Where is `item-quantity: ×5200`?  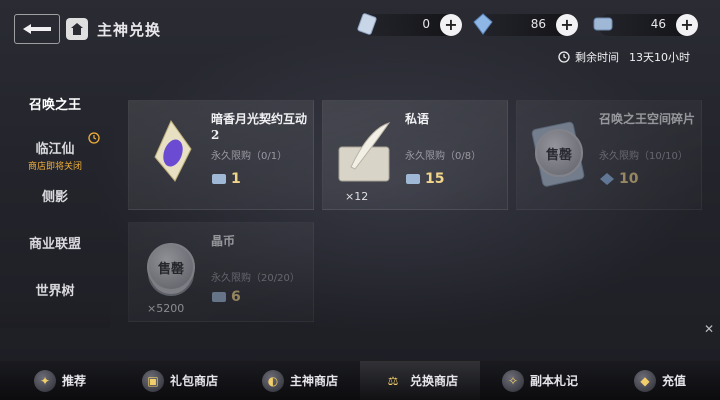
item-quantity: ×5200 is located at coordinates (166, 308).